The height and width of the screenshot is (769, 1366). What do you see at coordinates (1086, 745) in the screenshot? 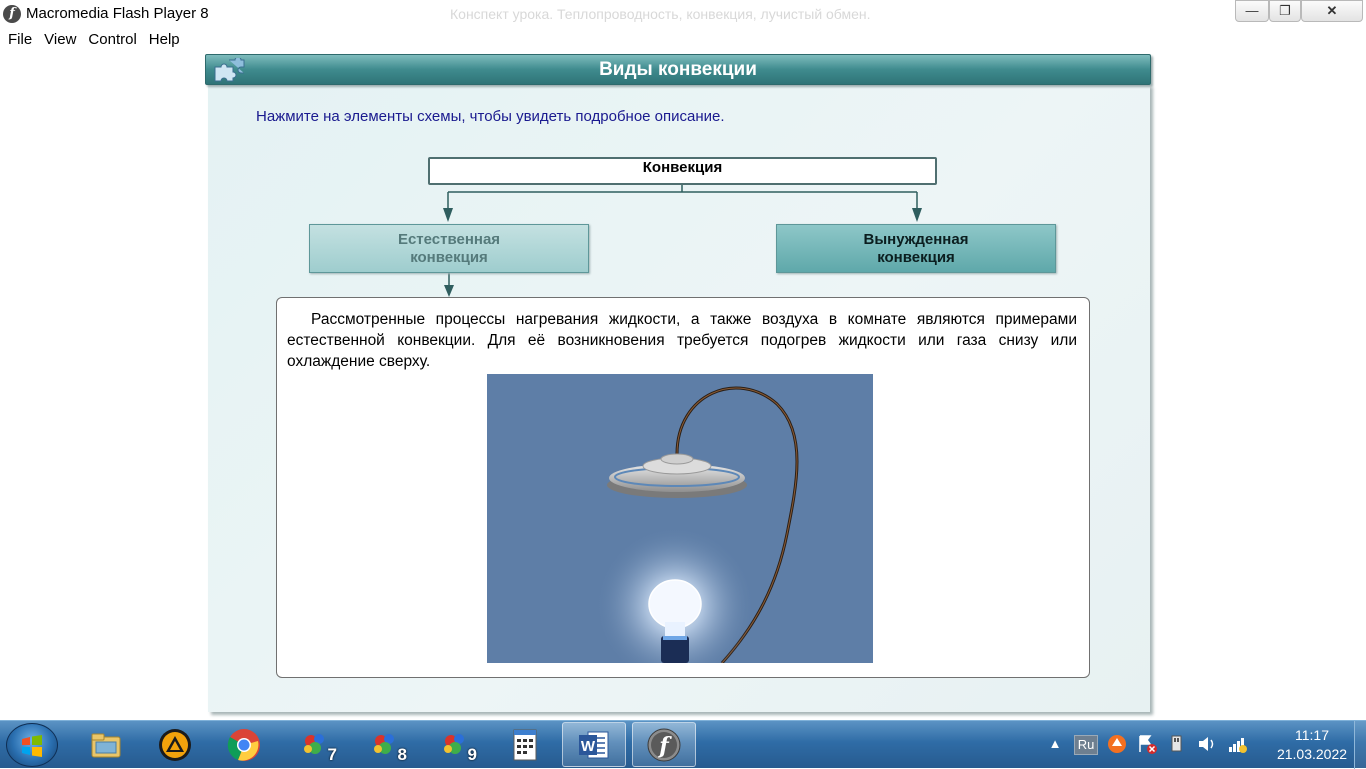
I see `language-indicator: Ru` at bounding box center [1086, 745].